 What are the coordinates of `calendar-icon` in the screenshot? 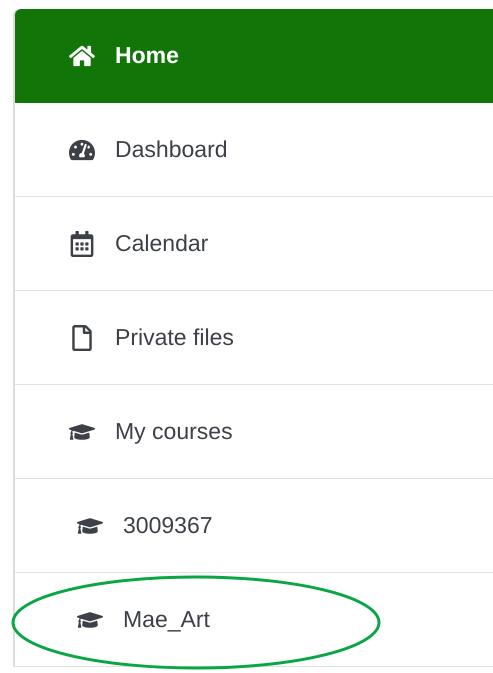 It's located at (82, 243).